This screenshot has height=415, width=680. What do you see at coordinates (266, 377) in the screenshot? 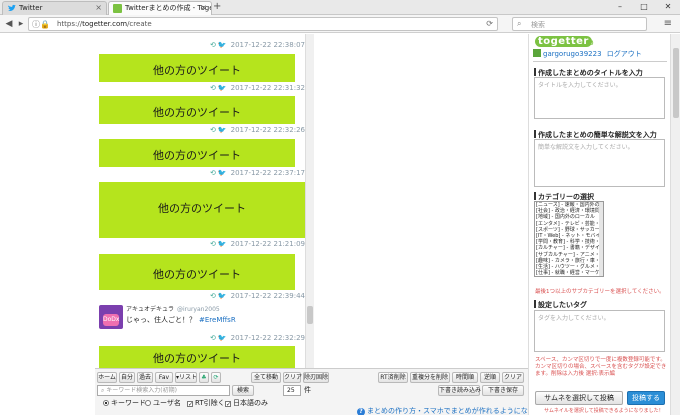
I see `move-all-button: 全て移動` at bounding box center [266, 377].